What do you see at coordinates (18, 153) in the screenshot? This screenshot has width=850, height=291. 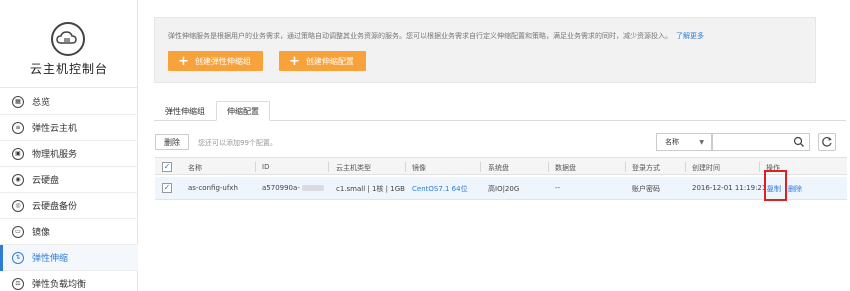 I see `physical-machine-icon: ▣` at bounding box center [18, 153].